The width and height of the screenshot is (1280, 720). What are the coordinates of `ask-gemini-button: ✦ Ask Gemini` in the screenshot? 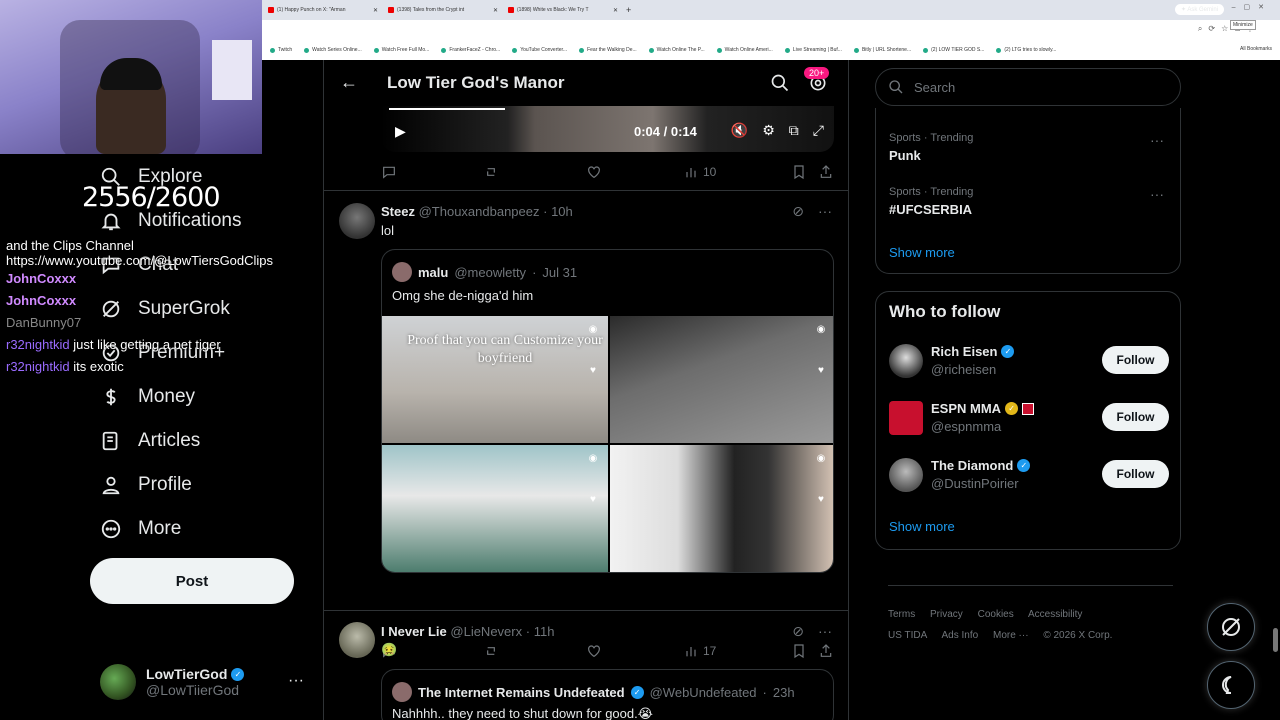 It's located at (1199, 9).